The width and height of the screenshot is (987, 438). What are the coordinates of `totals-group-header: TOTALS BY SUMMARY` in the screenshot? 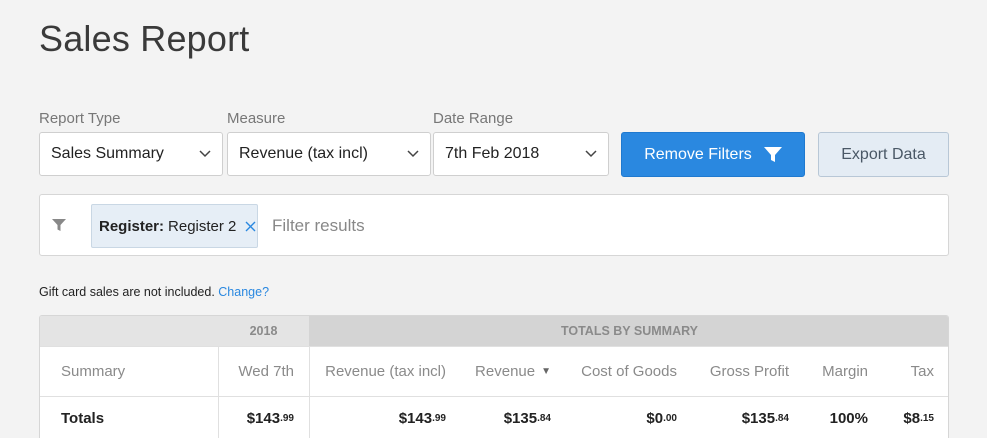 It's located at (629, 331).